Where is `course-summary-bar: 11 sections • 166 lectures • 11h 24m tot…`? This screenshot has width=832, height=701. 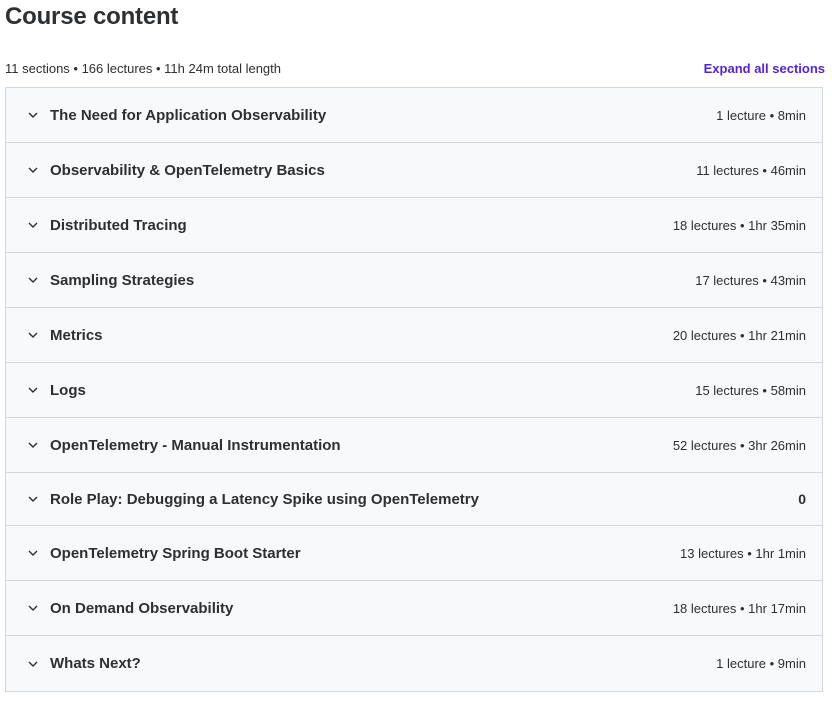 course-summary-bar: 11 sections • 166 lectures • 11h 24m tot… is located at coordinates (415, 68).